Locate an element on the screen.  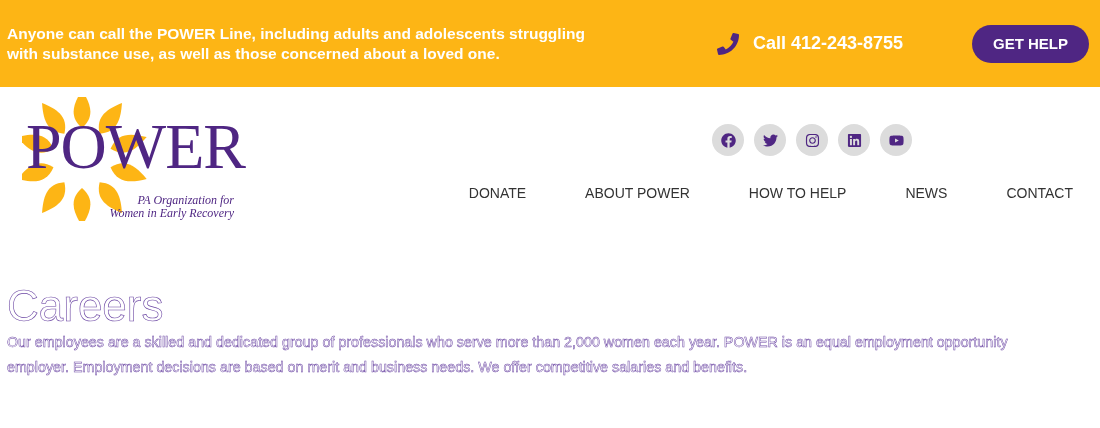
linkedin-icon is located at coordinates (854, 140).